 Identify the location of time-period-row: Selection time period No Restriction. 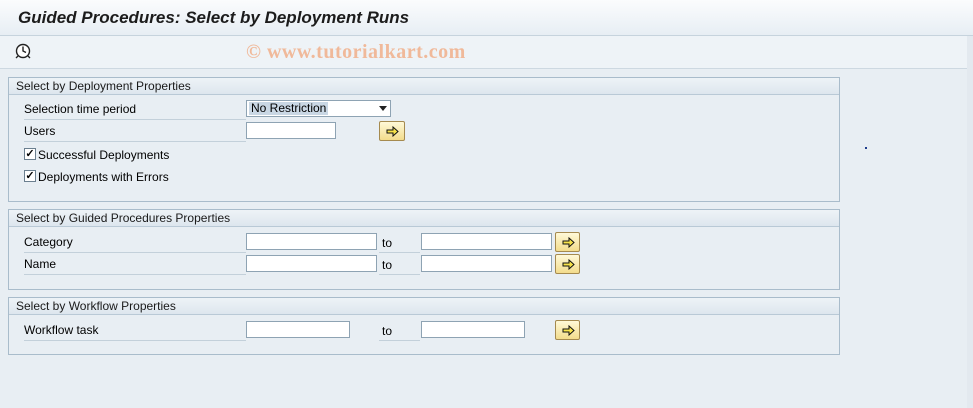
(424, 110).